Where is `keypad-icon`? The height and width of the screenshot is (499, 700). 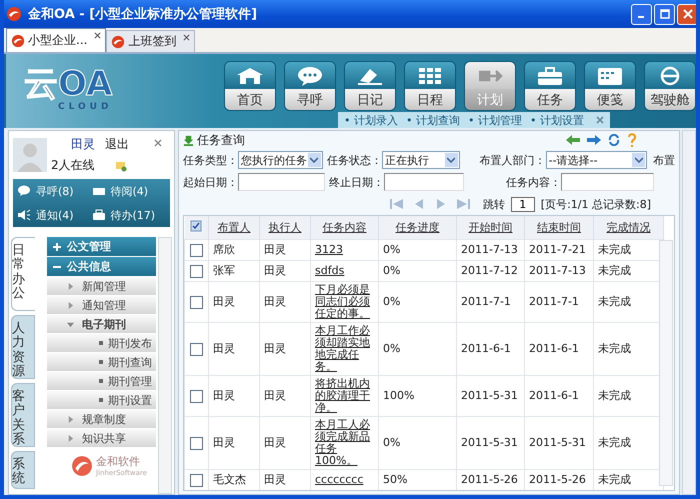
keypad-icon is located at coordinates (610, 76).